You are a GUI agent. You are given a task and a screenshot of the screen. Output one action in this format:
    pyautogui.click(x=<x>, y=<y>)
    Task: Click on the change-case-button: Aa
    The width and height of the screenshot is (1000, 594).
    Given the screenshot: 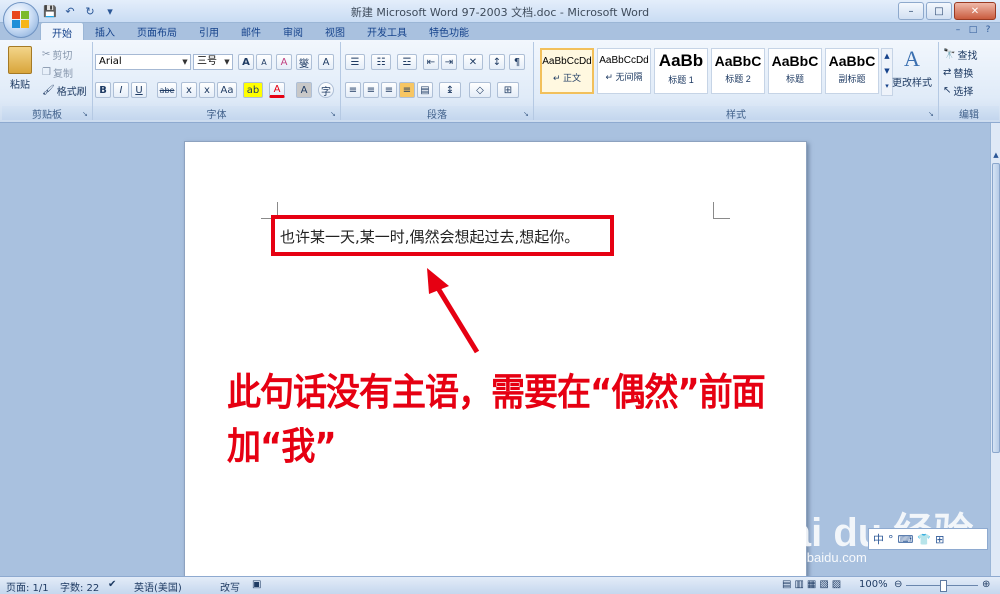 What is the action you would take?
    pyautogui.click(x=227, y=90)
    